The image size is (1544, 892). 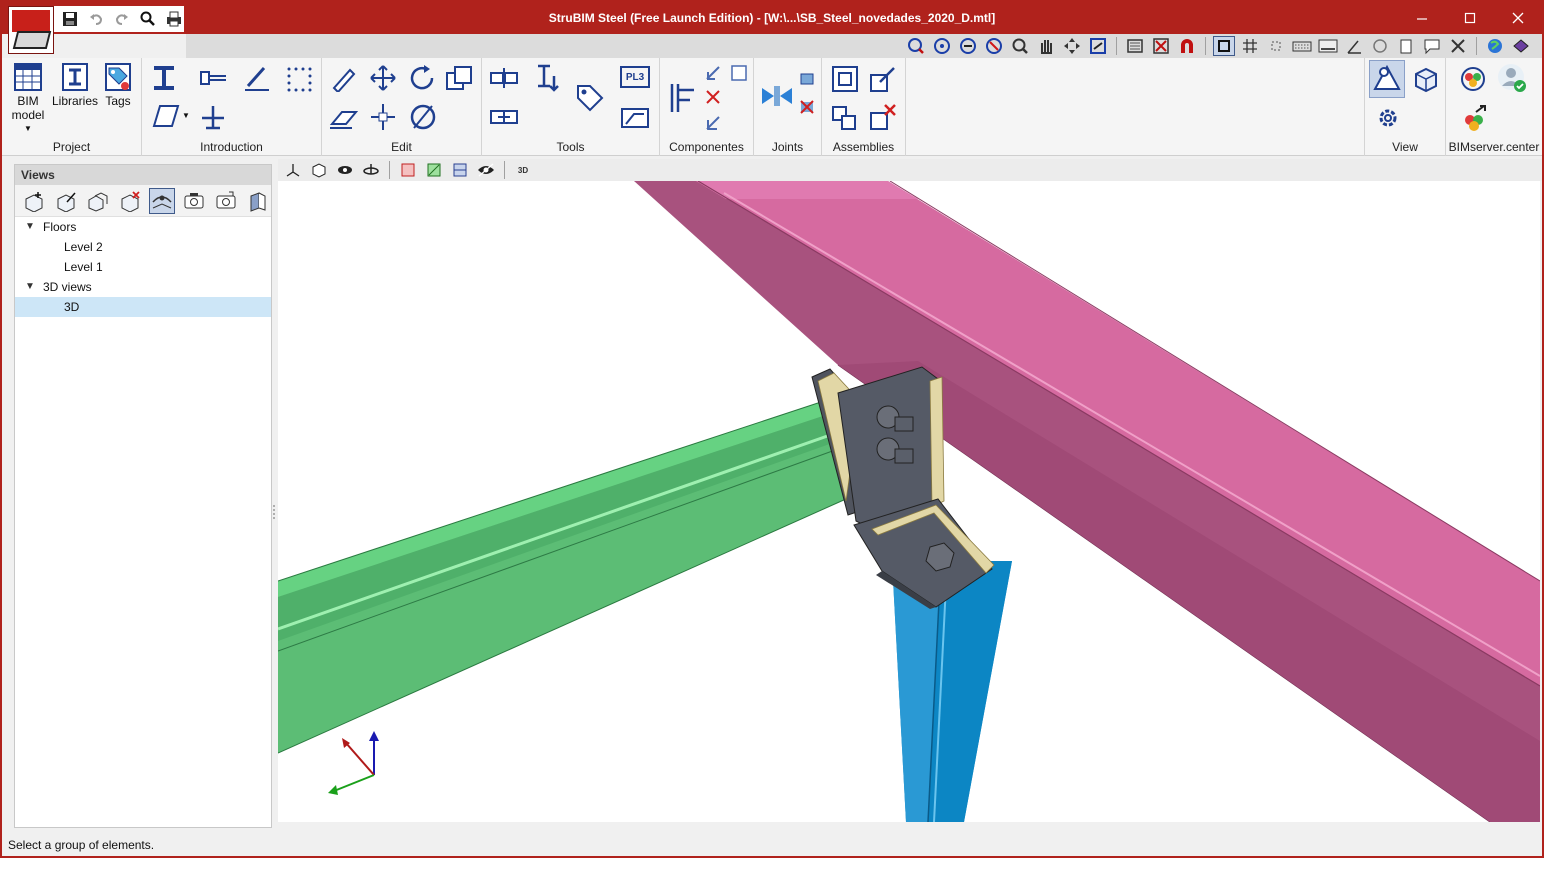 I want to click on tools-cross-icon, so click(x=1458, y=46).